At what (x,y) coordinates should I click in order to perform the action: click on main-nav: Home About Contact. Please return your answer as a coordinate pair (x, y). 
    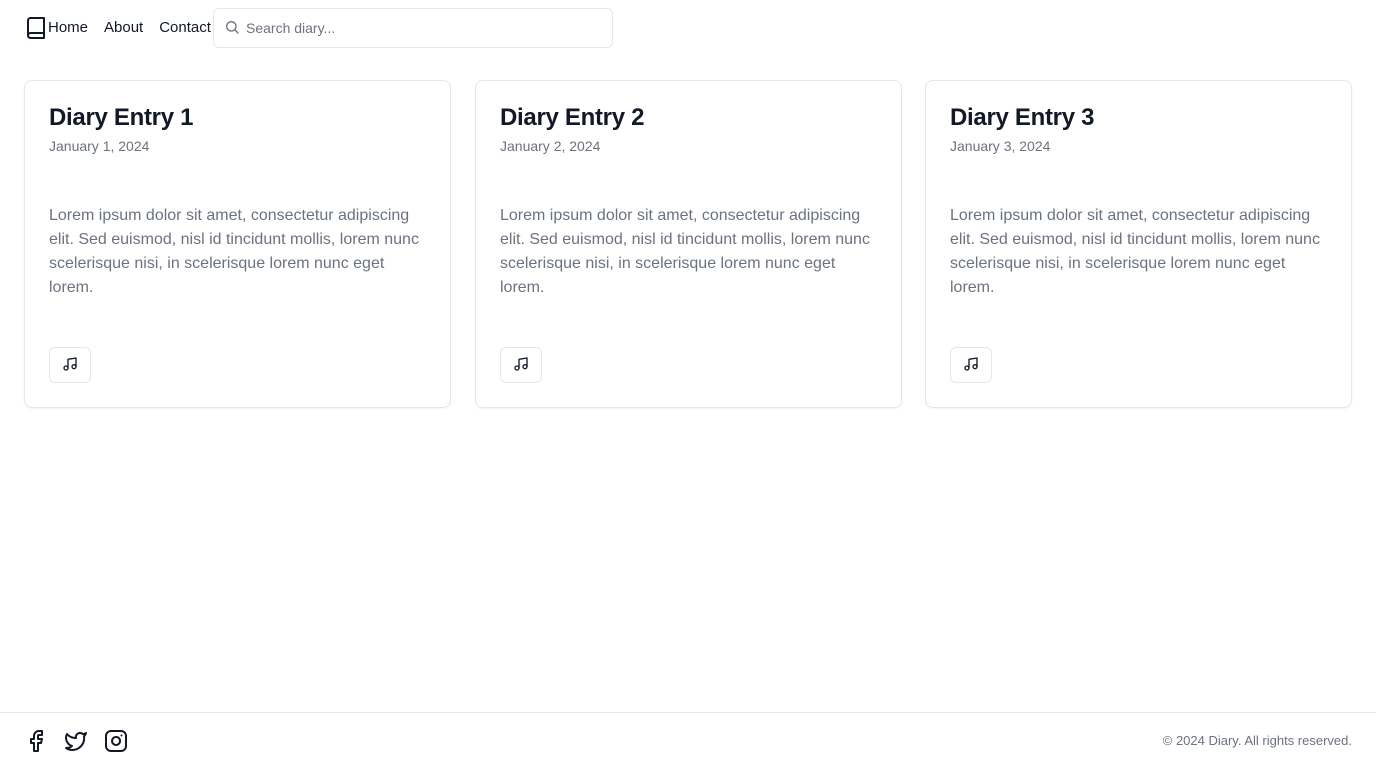
    Looking at the image, I should click on (137, 28).